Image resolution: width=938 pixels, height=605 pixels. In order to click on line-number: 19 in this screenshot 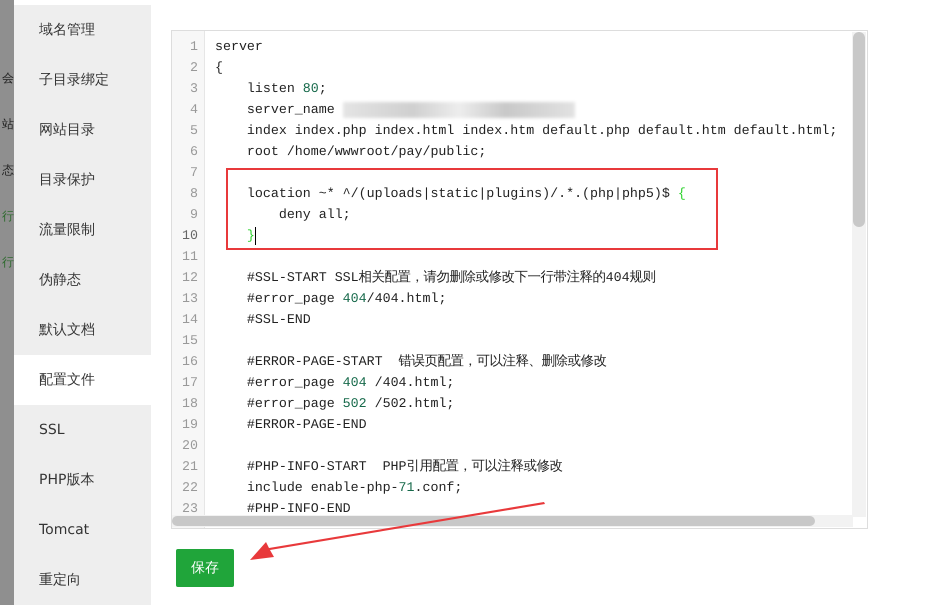, I will do `click(190, 425)`.